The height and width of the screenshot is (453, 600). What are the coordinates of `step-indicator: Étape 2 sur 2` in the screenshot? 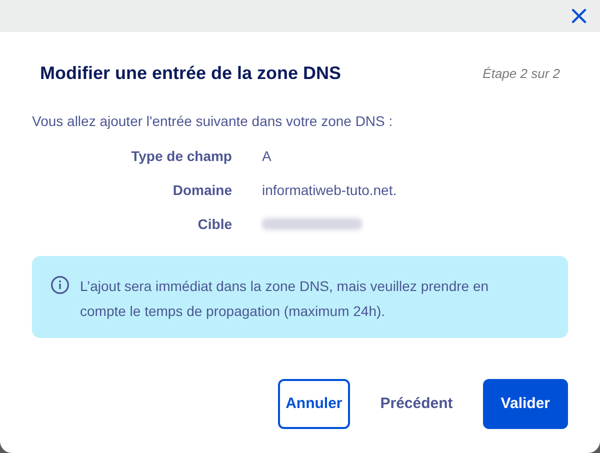 It's located at (521, 73).